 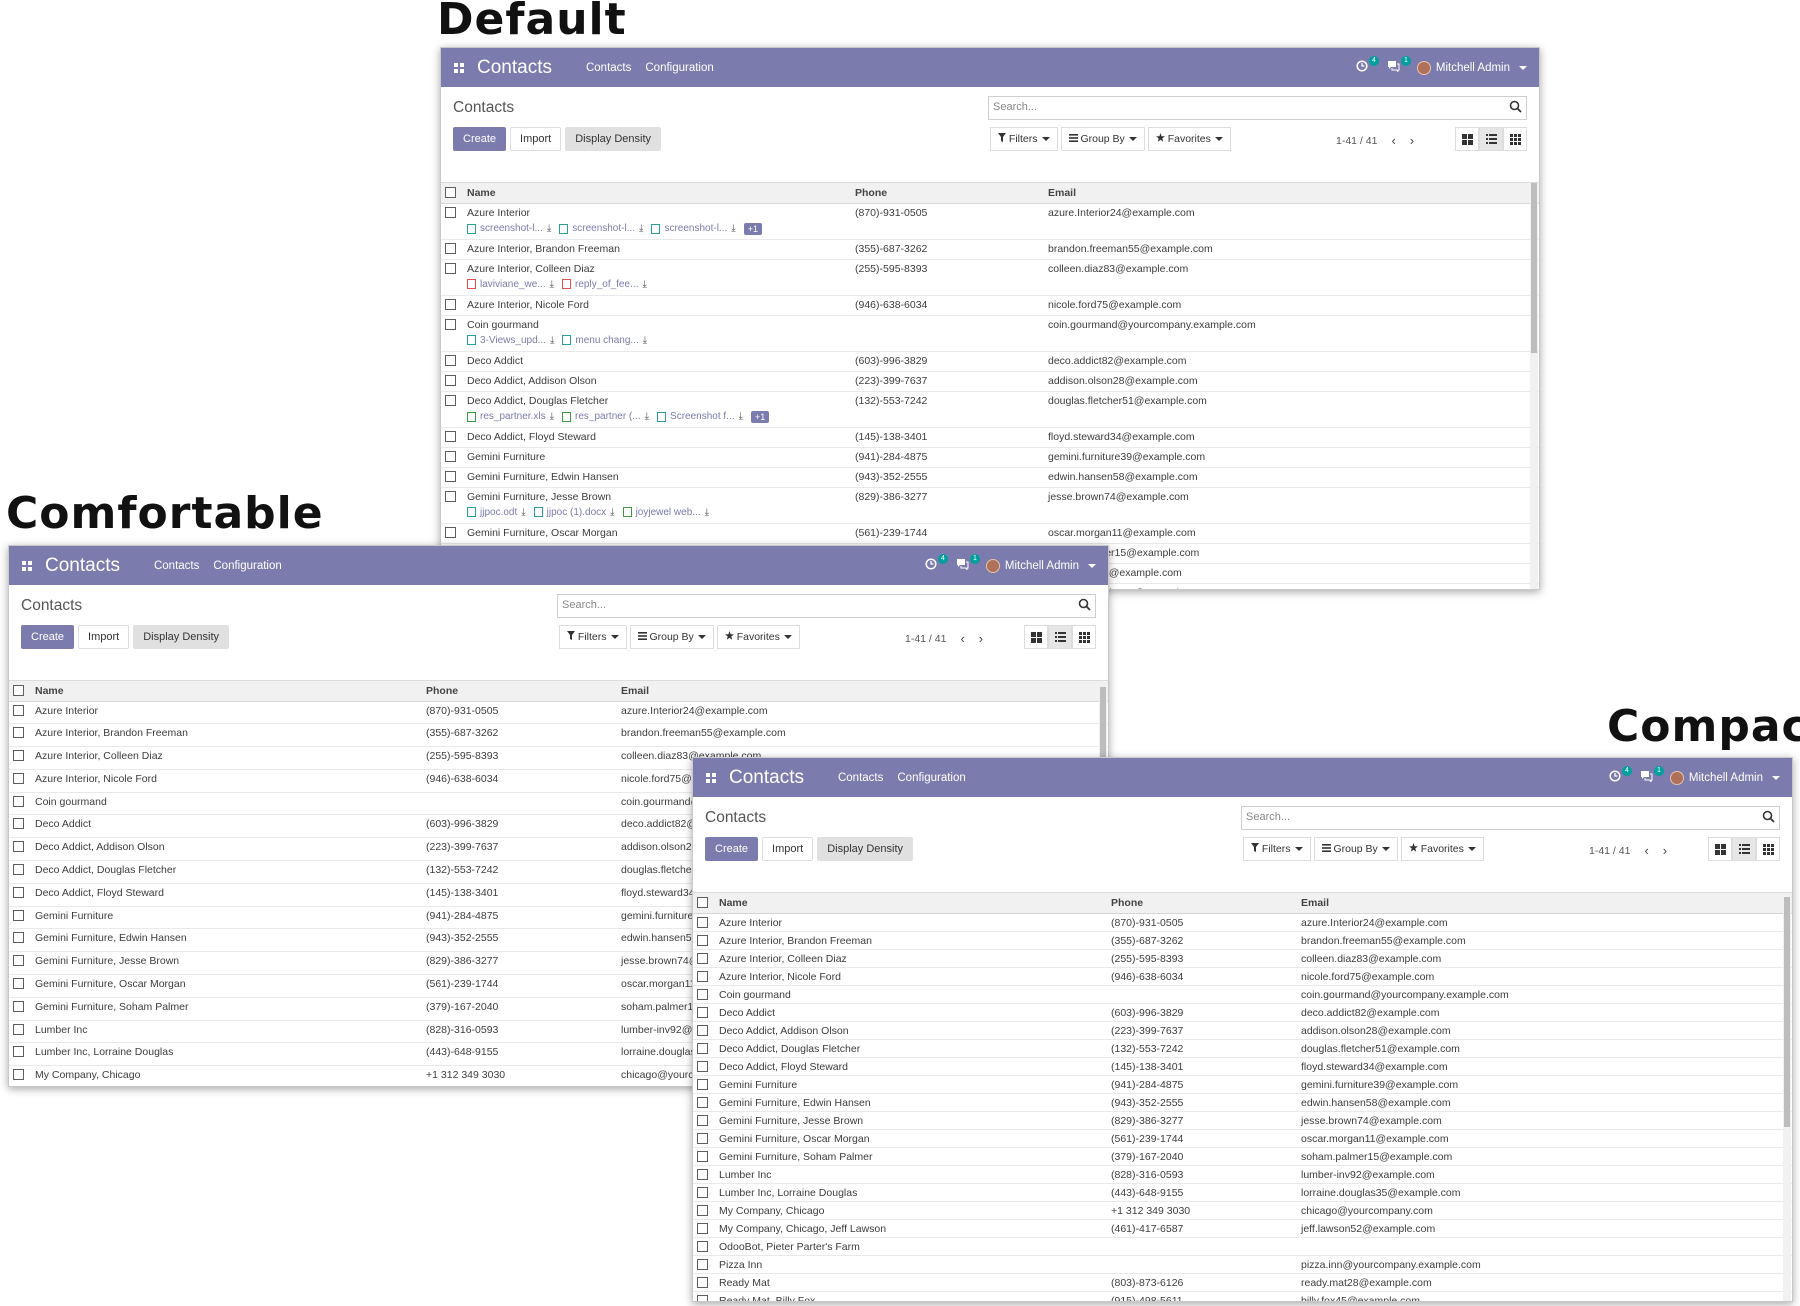 I want to click on messages-icon: 1, so click(x=967, y=563).